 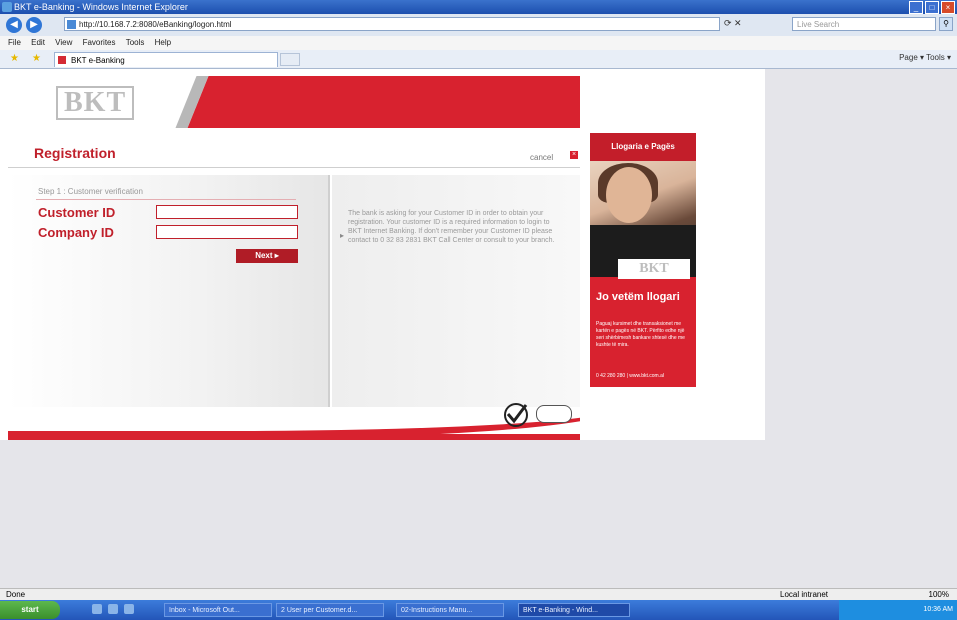 I want to click on menu-edit: Edit, so click(x=38, y=42).